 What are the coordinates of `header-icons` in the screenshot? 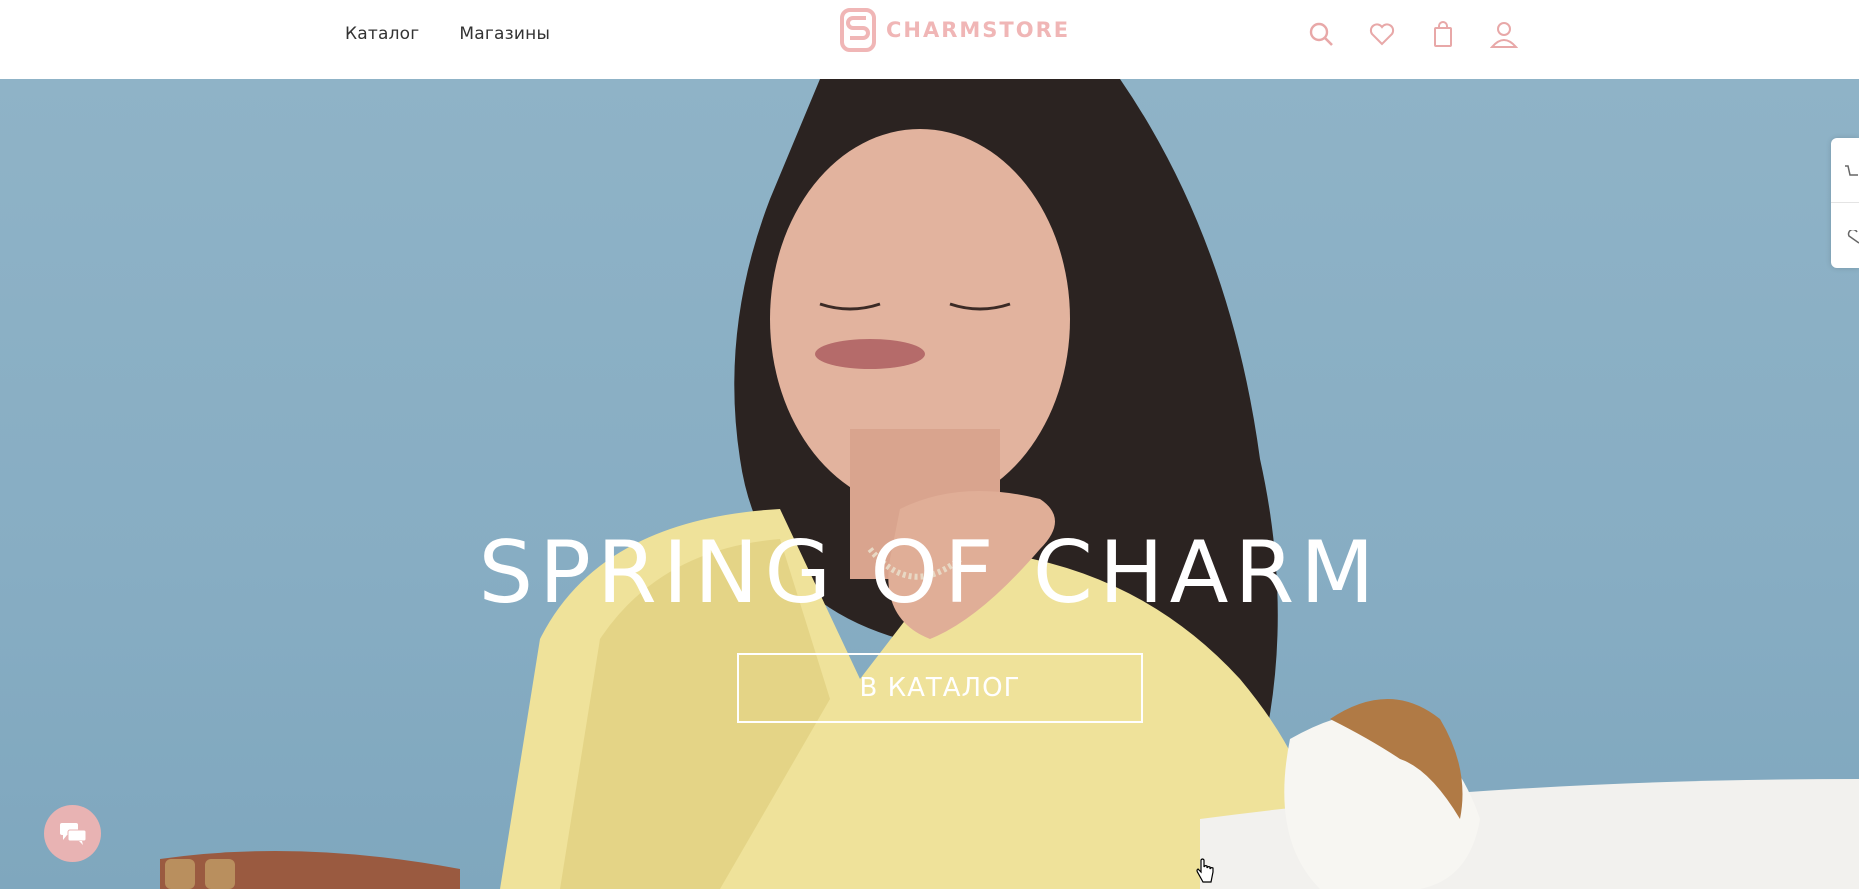 It's located at (1413, 34).